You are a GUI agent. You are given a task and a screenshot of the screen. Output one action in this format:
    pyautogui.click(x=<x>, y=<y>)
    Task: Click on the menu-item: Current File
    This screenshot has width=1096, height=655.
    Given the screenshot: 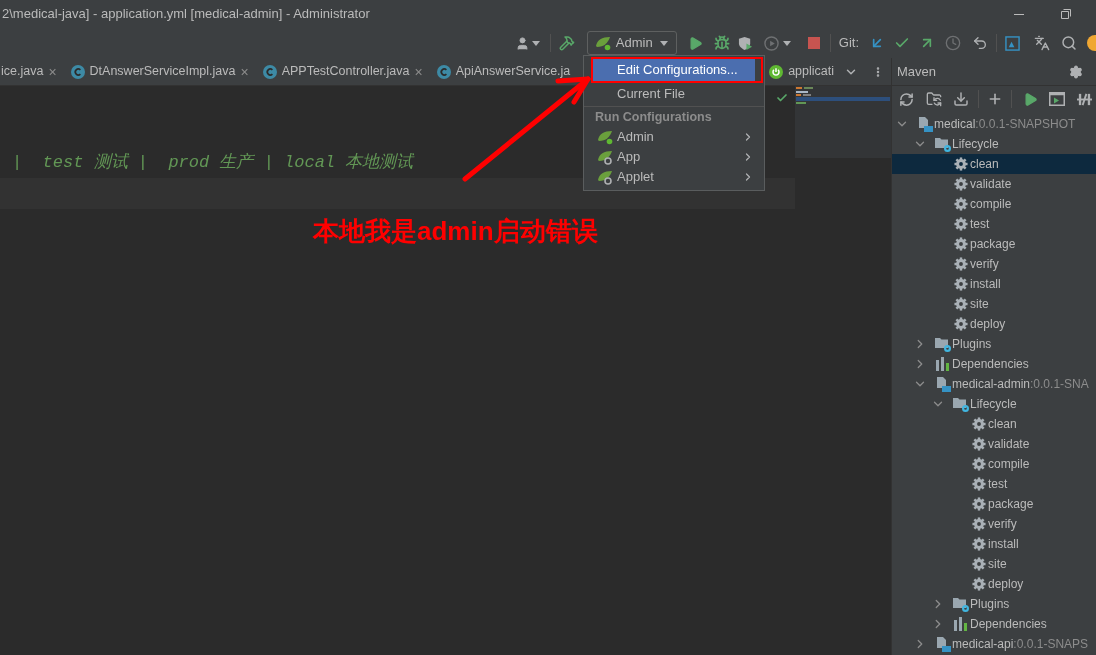 What is the action you would take?
    pyautogui.click(x=674, y=94)
    